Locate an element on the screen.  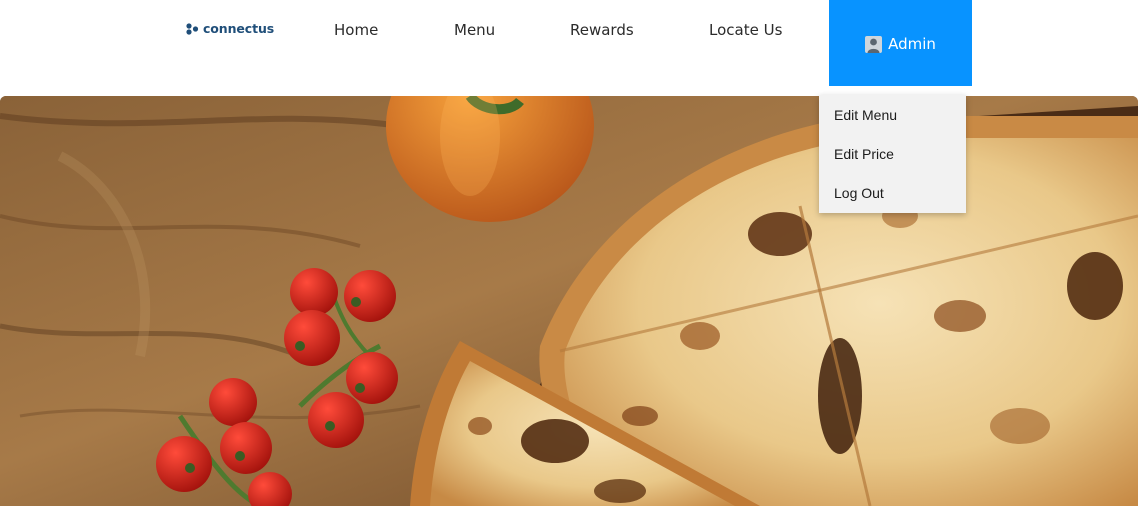
log-out-item: Log Out is located at coordinates (892, 198).